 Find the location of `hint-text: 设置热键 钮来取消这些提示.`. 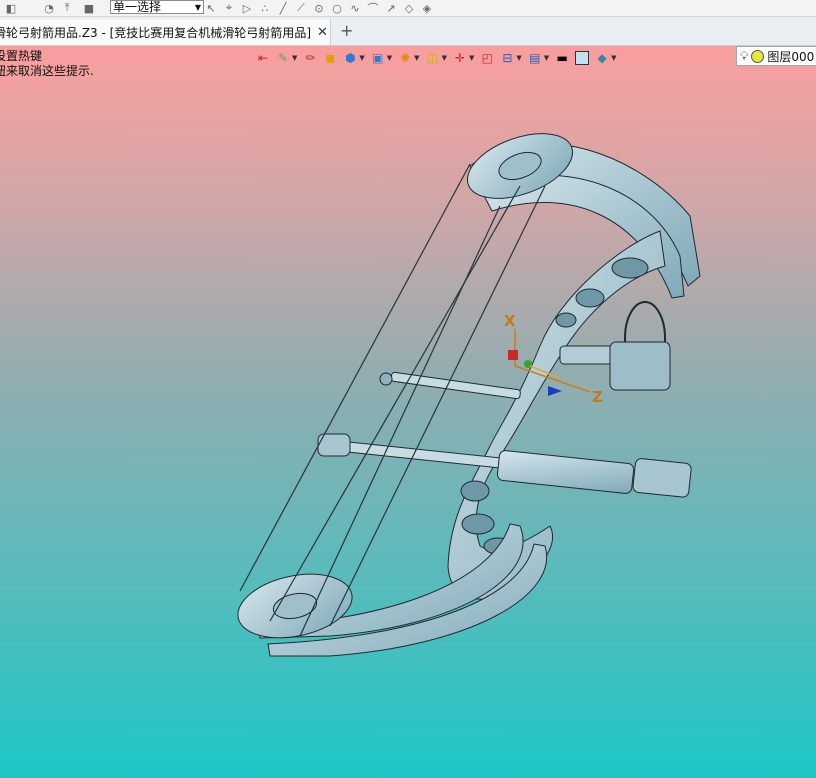

hint-text: 设置热键 钮来取消这些提示. is located at coordinates (47, 64).